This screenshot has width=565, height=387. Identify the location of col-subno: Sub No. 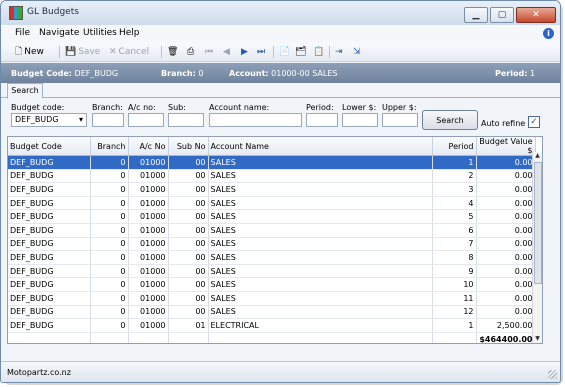
(188, 146).